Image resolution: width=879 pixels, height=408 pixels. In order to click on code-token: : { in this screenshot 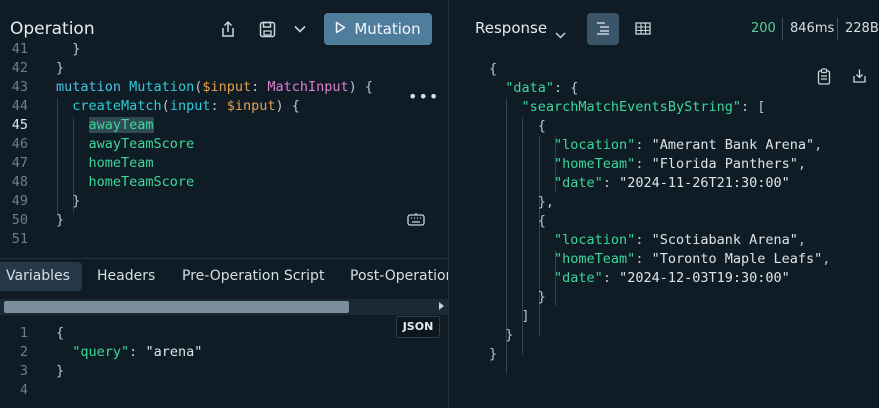, I will do `click(566, 88)`.